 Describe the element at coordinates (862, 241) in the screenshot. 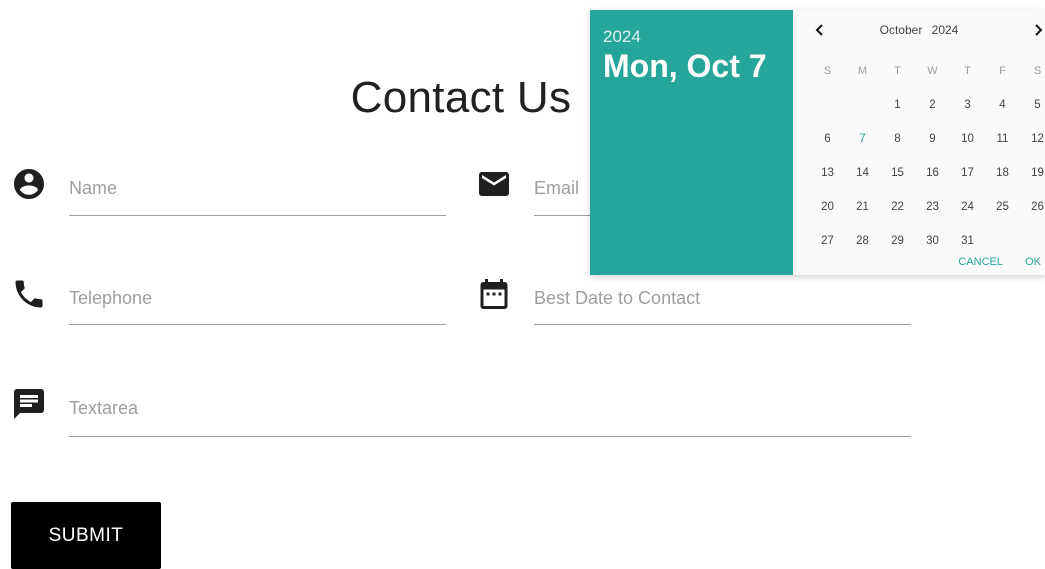

I see `calendar-day: 28` at that location.